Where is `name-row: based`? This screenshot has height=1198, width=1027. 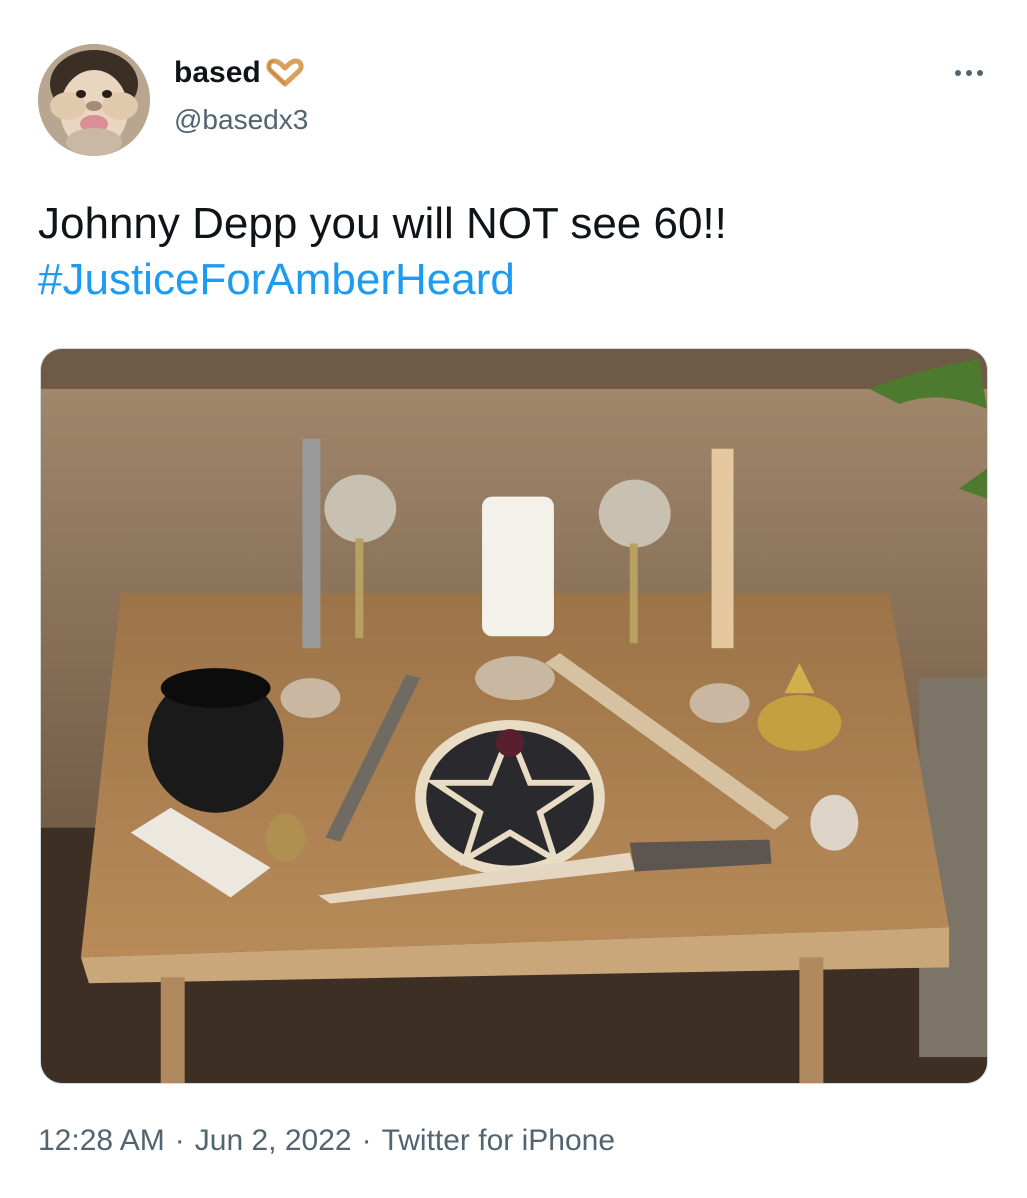
name-row: based is located at coordinates (239, 73).